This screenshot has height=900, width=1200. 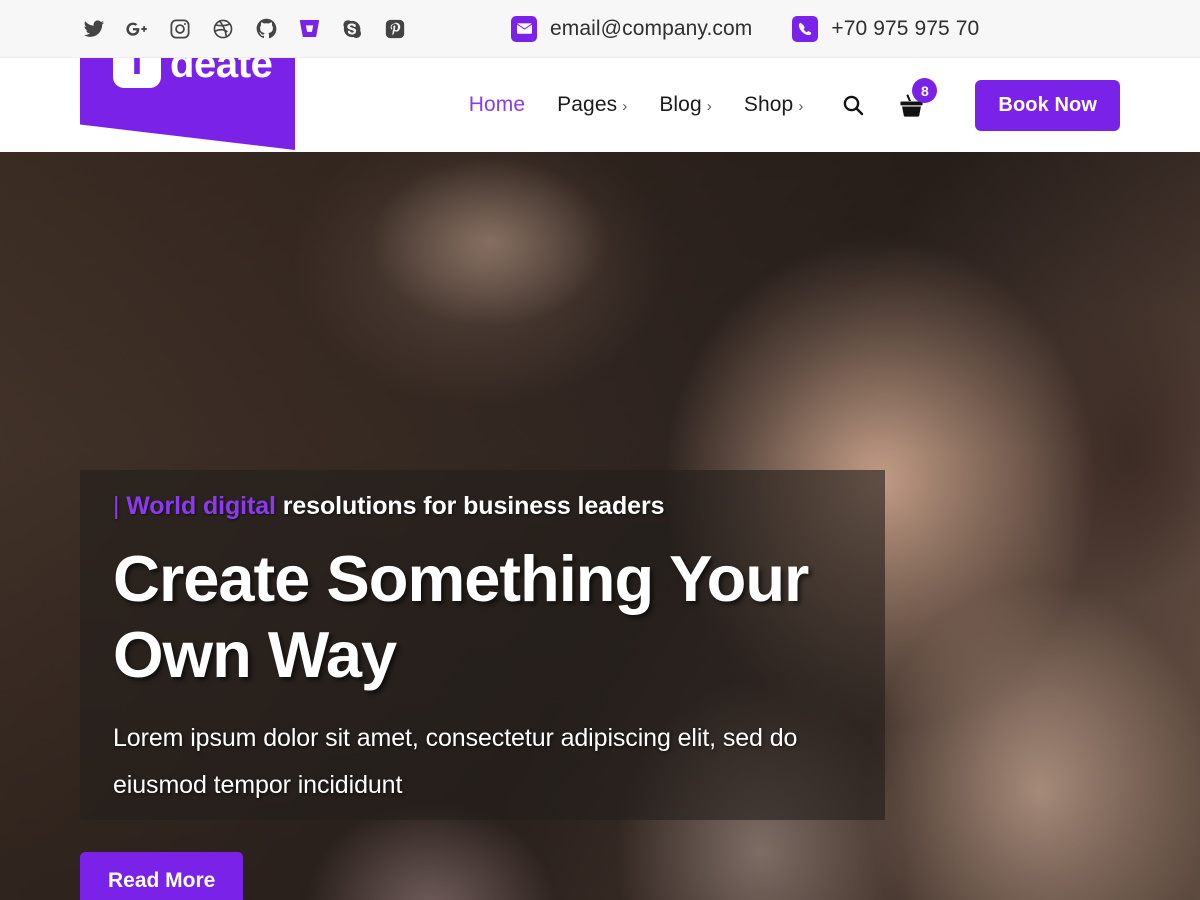 What do you see at coordinates (805, 28) in the screenshot?
I see `phone-icon` at bounding box center [805, 28].